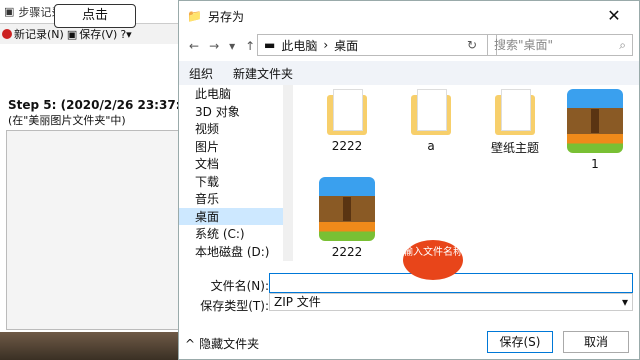  I want to click on new-record-button: 新记录(N), so click(33, 34).